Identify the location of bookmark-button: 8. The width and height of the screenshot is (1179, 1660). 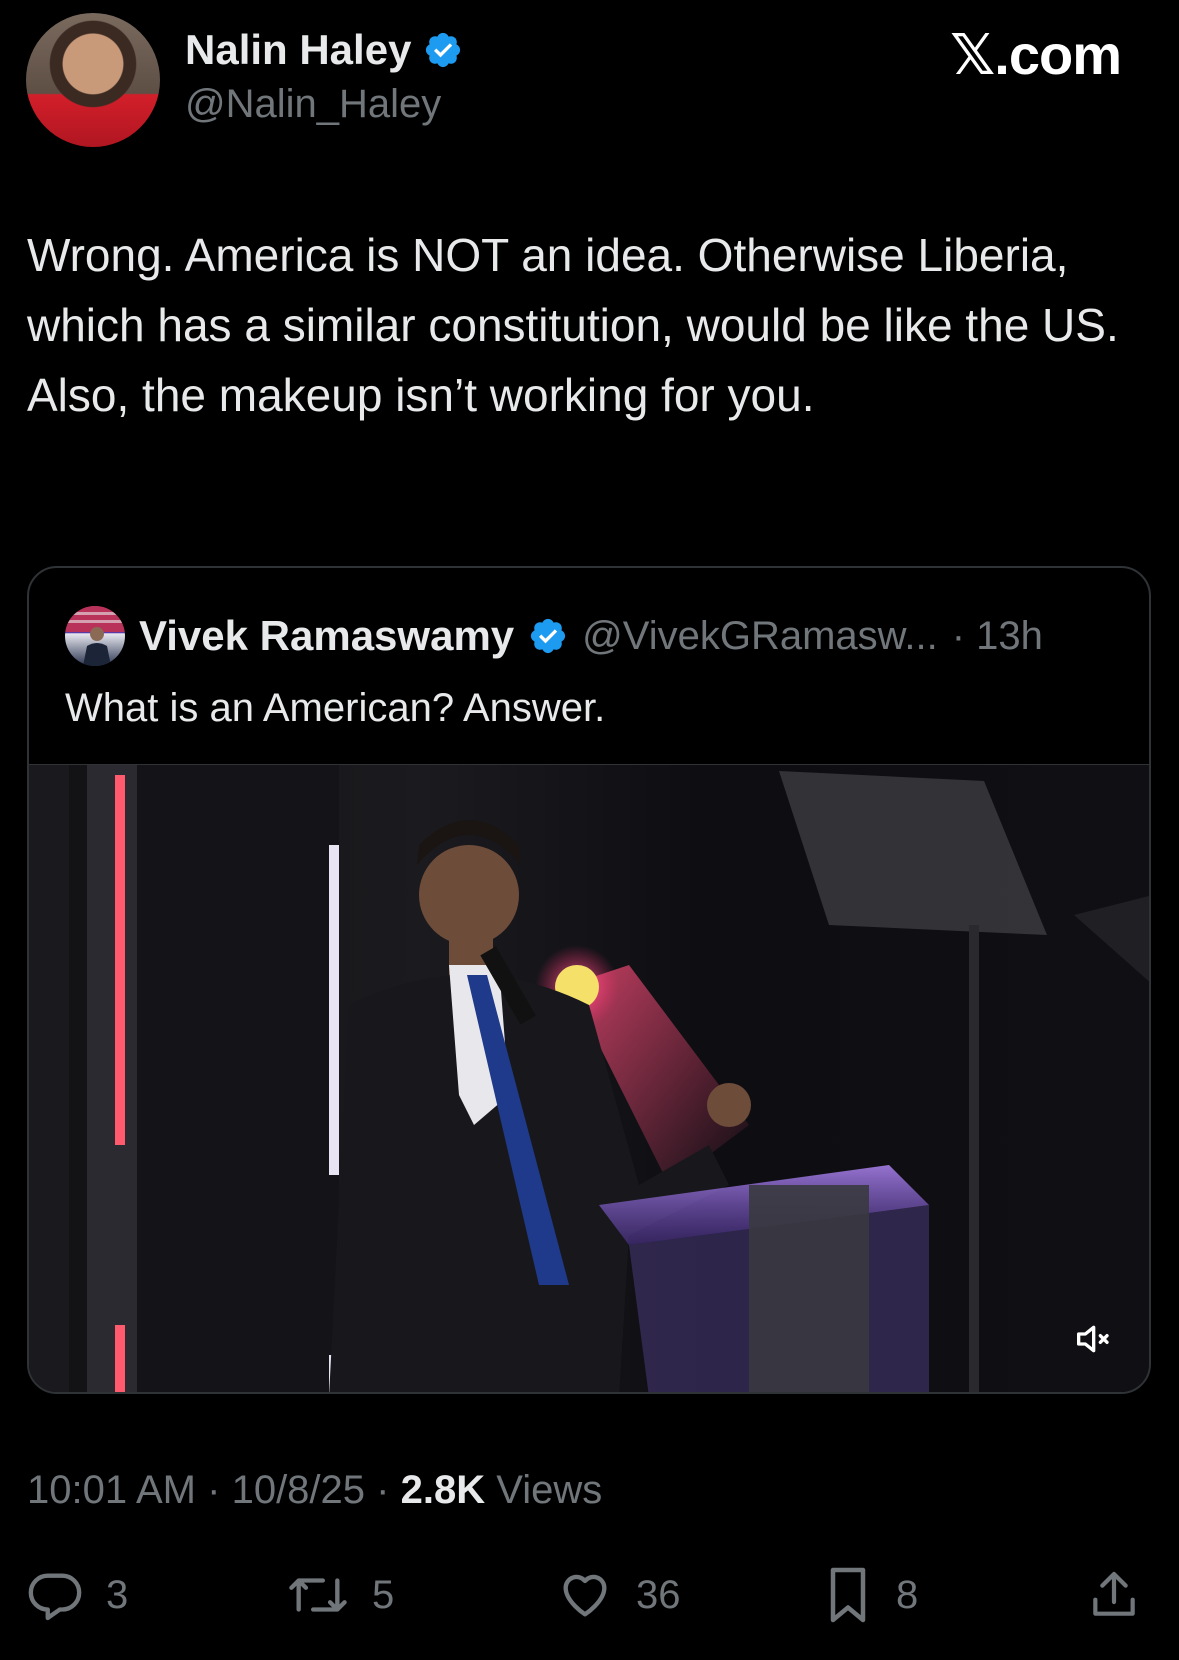
(870, 1595).